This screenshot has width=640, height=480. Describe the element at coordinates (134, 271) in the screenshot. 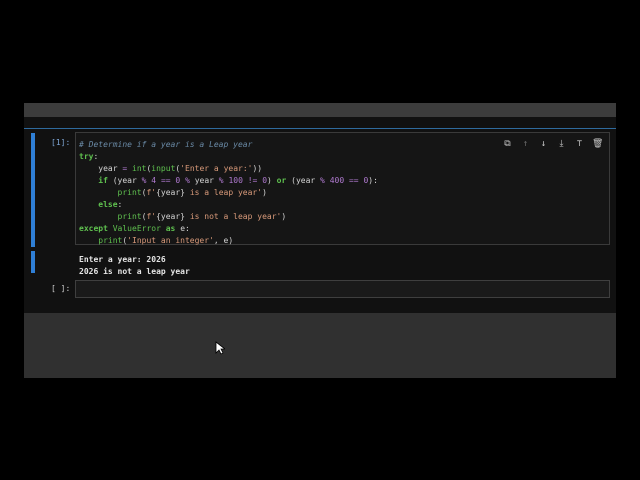

I see `output-line-2: 2026 is not a leap year` at that location.